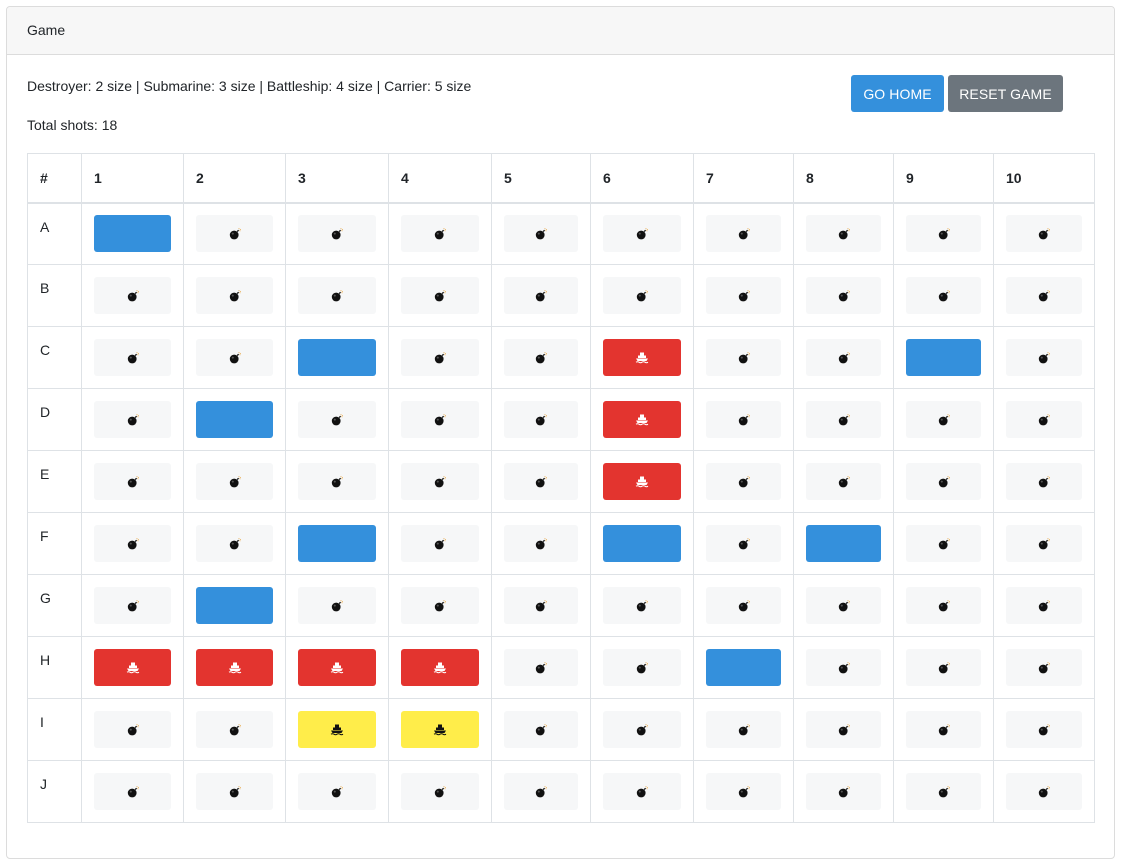 The width and height of the screenshot is (1124, 867). What do you see at coordinates (234, 543) in the screenshot?
I see `cell-button-f2` at bounding box center [234, 543].